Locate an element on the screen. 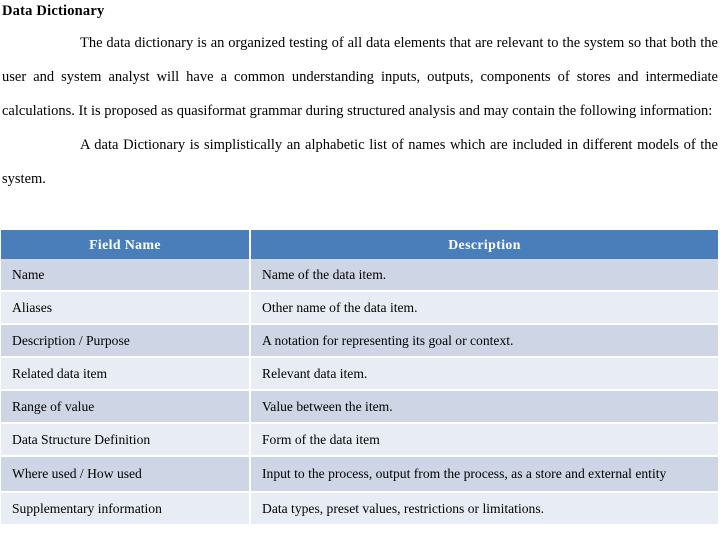  cell-field-name: Description / Purpose is located at coordinates (126, 341).